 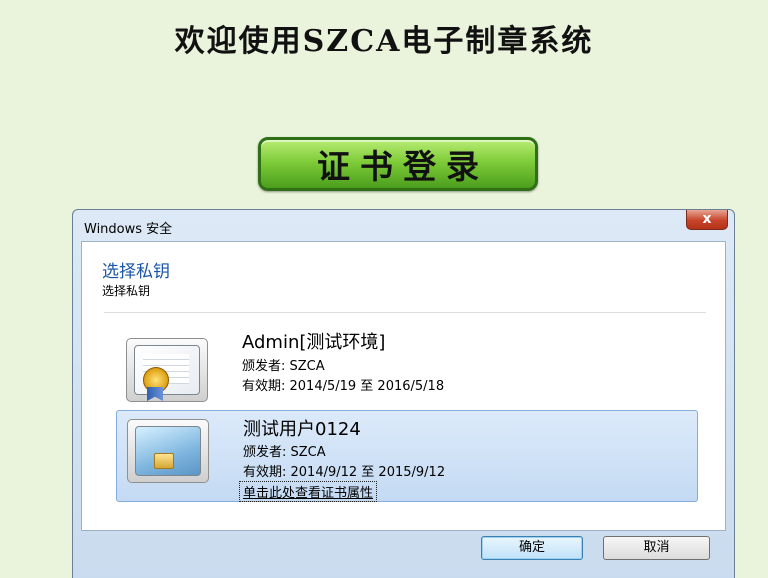 I want to click on cancel-button: 取消, so click(x=656, y=548).